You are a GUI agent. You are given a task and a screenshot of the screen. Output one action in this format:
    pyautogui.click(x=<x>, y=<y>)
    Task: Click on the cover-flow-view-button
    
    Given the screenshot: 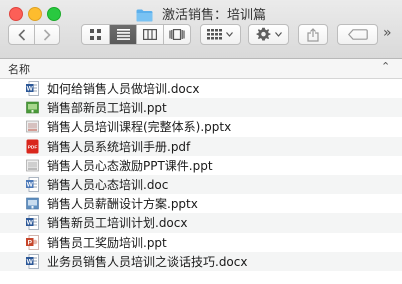 What is the action you would take?
    pyautogui.click(x=176, y=34)
    